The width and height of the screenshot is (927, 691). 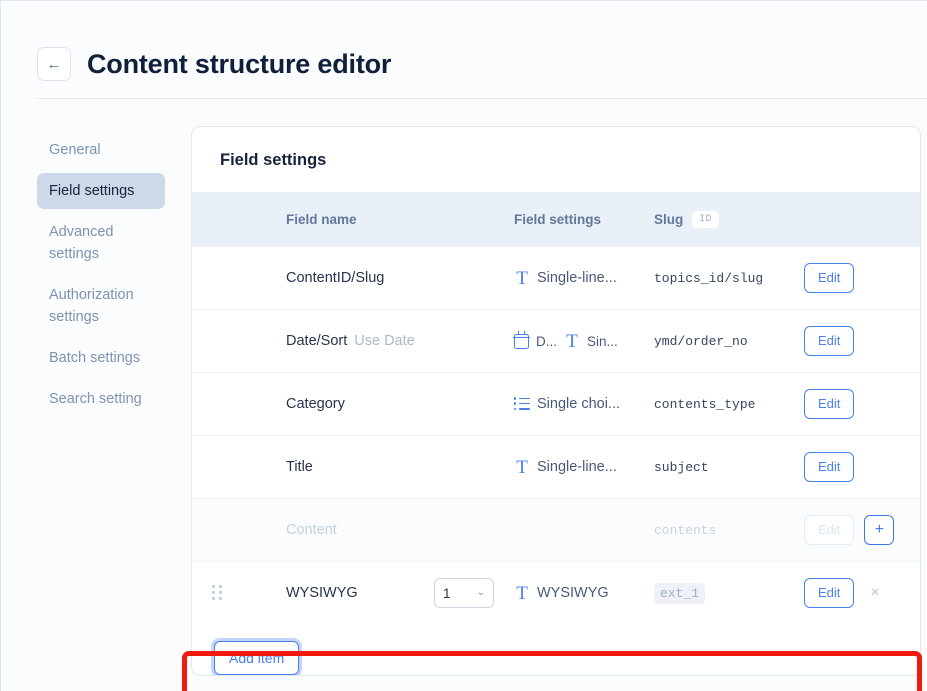 What do you see at coordinates (879, 530) in the screenshot?
I see `add-field-plus-button: +` at bounding box center [879, 530].